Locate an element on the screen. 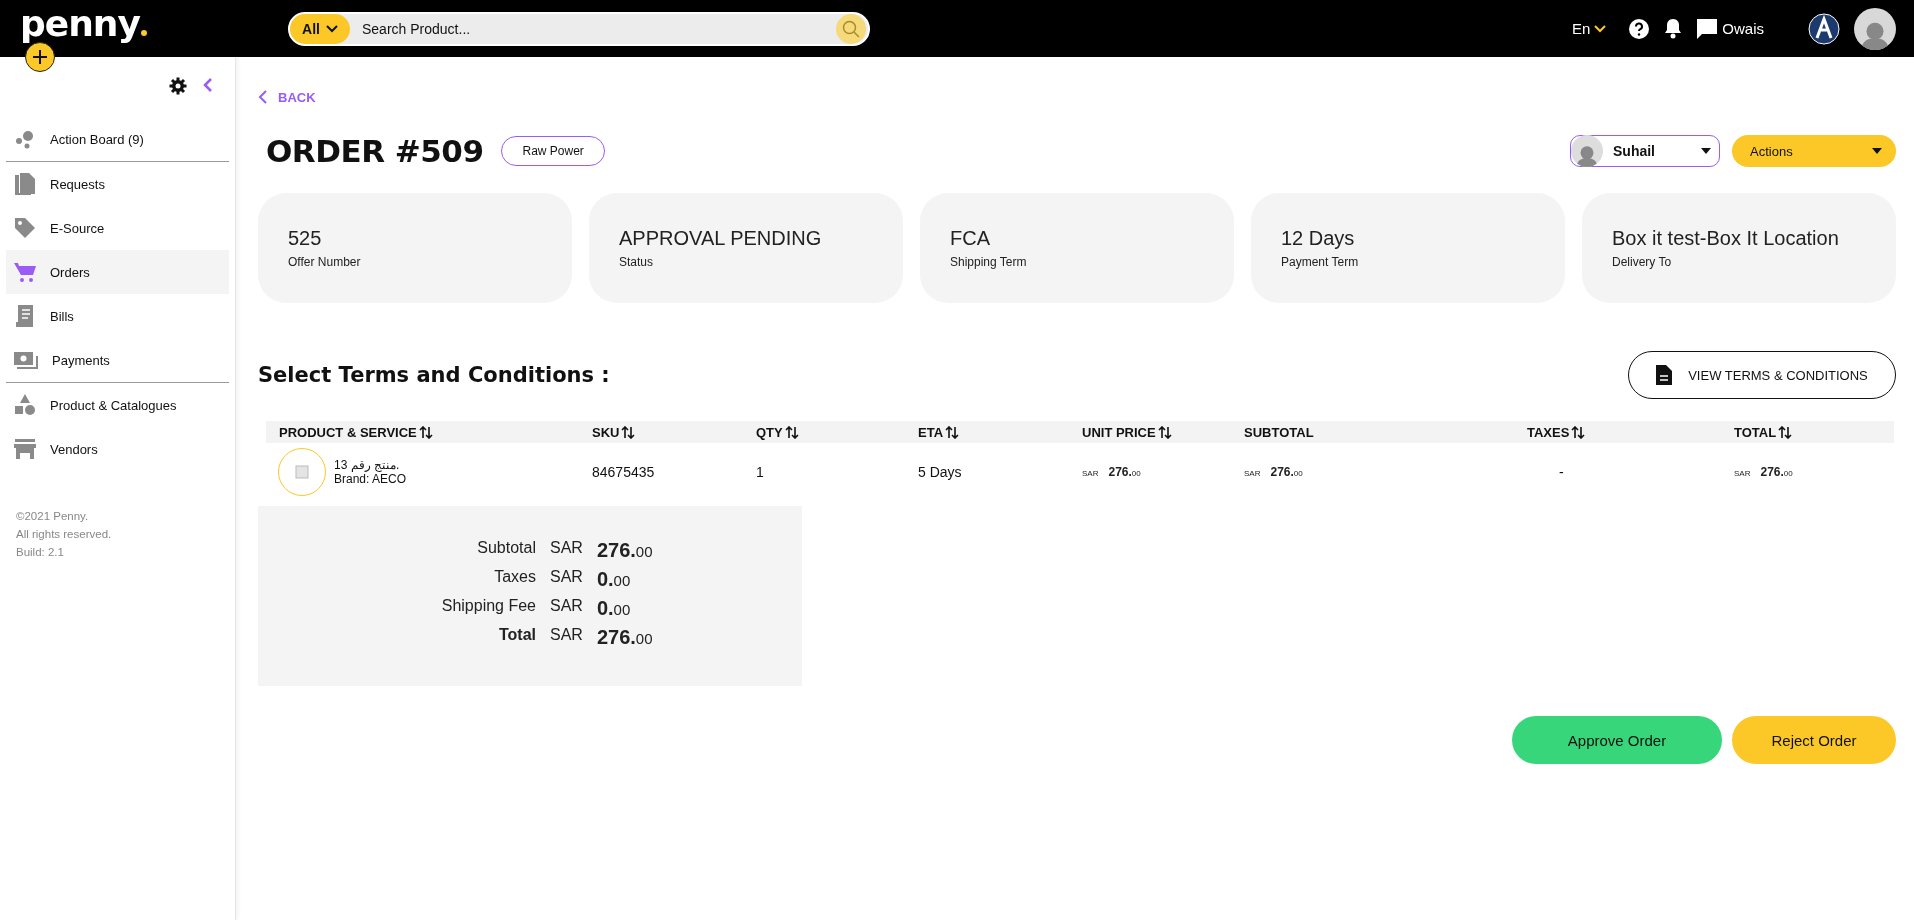 This screenshot has height=920, width=1914. column-header: PRODUCT & SERVICE is located at coordinates (348, 432).